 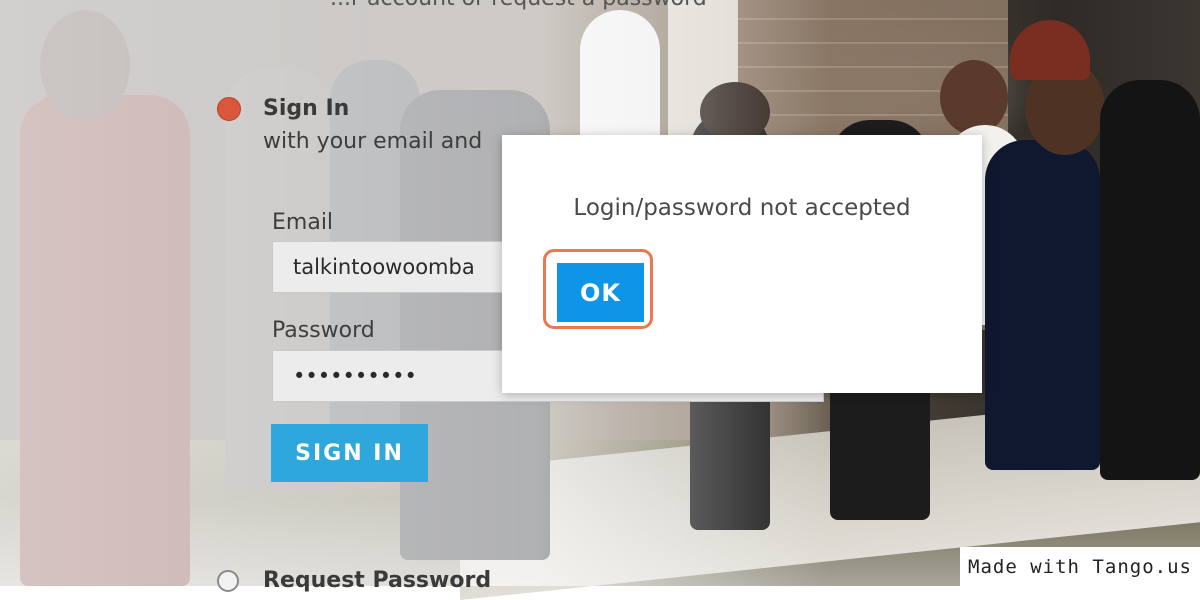 I want to click on email-value: talkintoowoomba, so click(x=384, y=267).